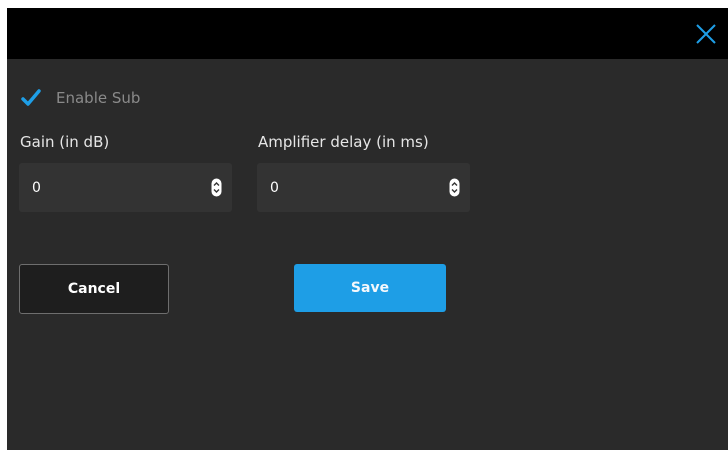 Image resolution: width=728 pixels, height=450 pixels. Describe the element at coordinates (370, 288) in the screenshot. I see `save-button: Save` at that location.